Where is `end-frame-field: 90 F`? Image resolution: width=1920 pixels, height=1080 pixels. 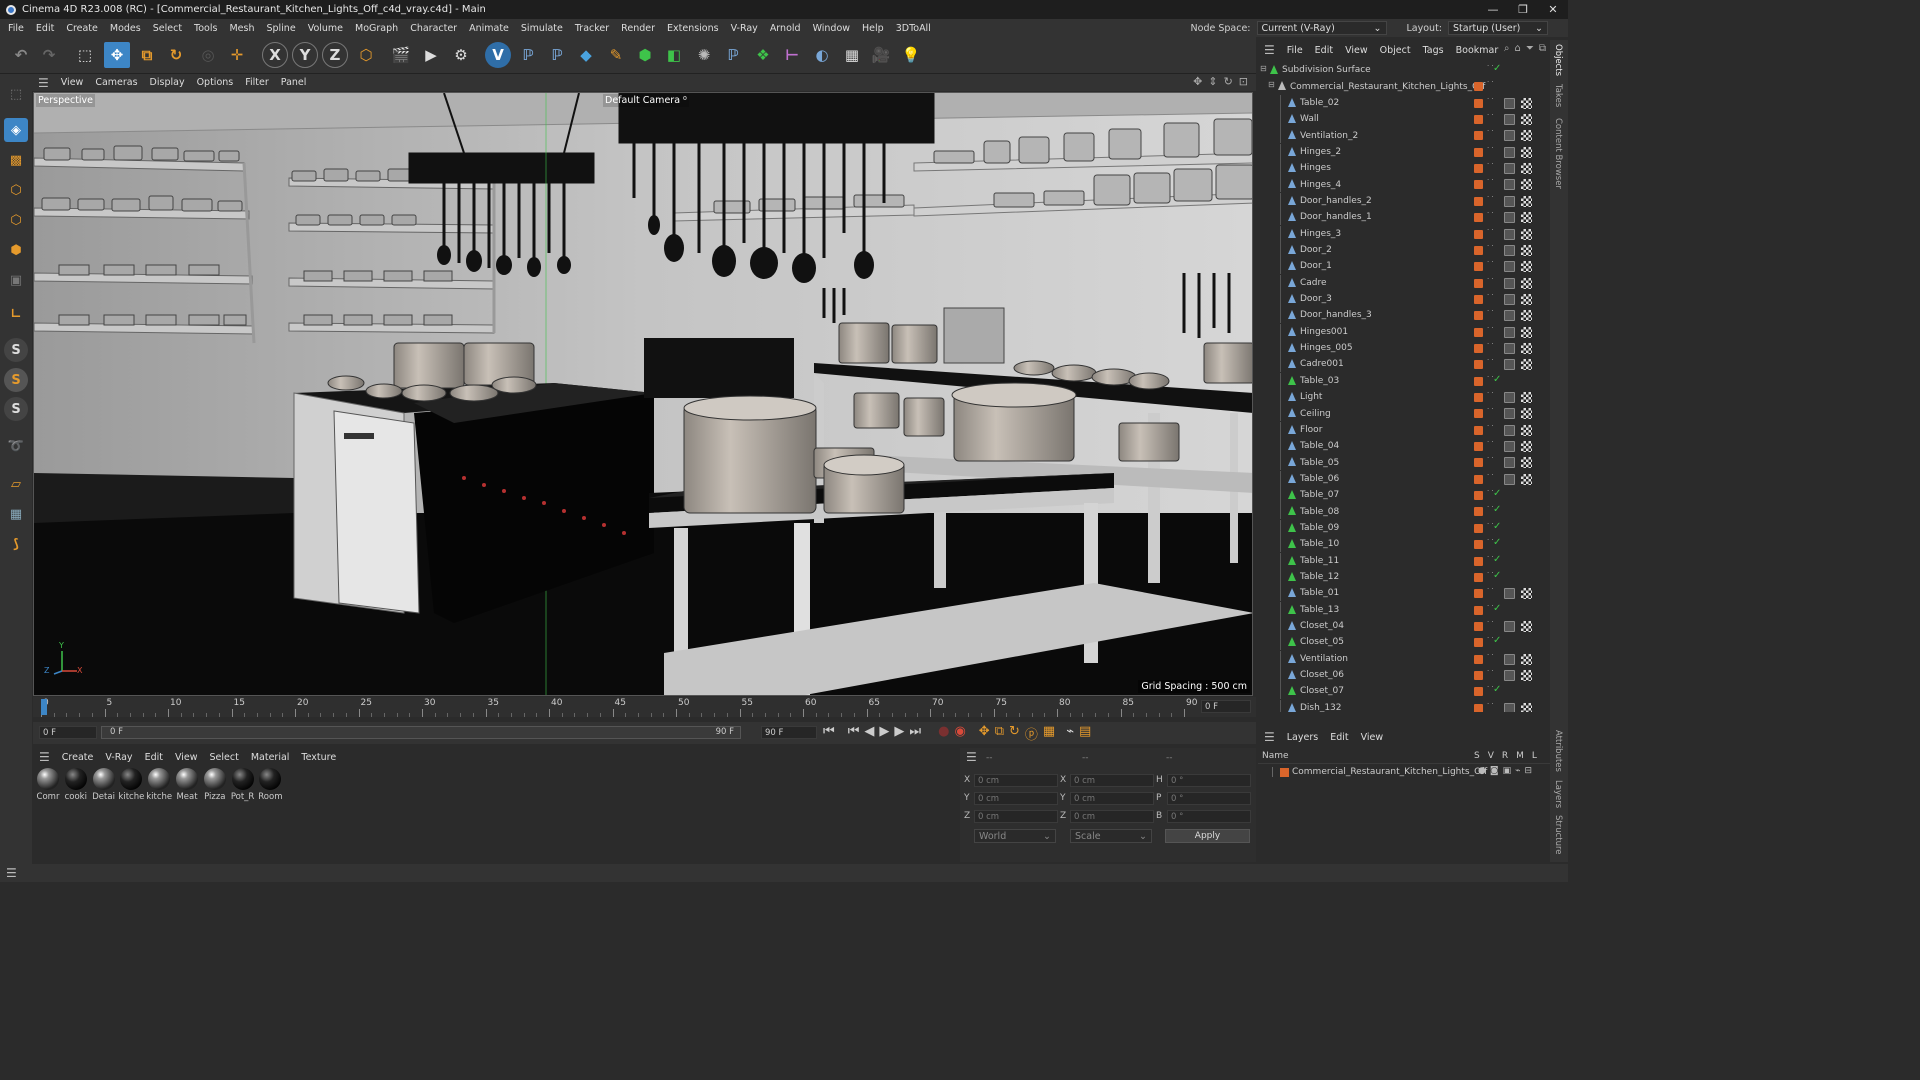
end-frame-field: 90 F is located at coordinates (789, 732).